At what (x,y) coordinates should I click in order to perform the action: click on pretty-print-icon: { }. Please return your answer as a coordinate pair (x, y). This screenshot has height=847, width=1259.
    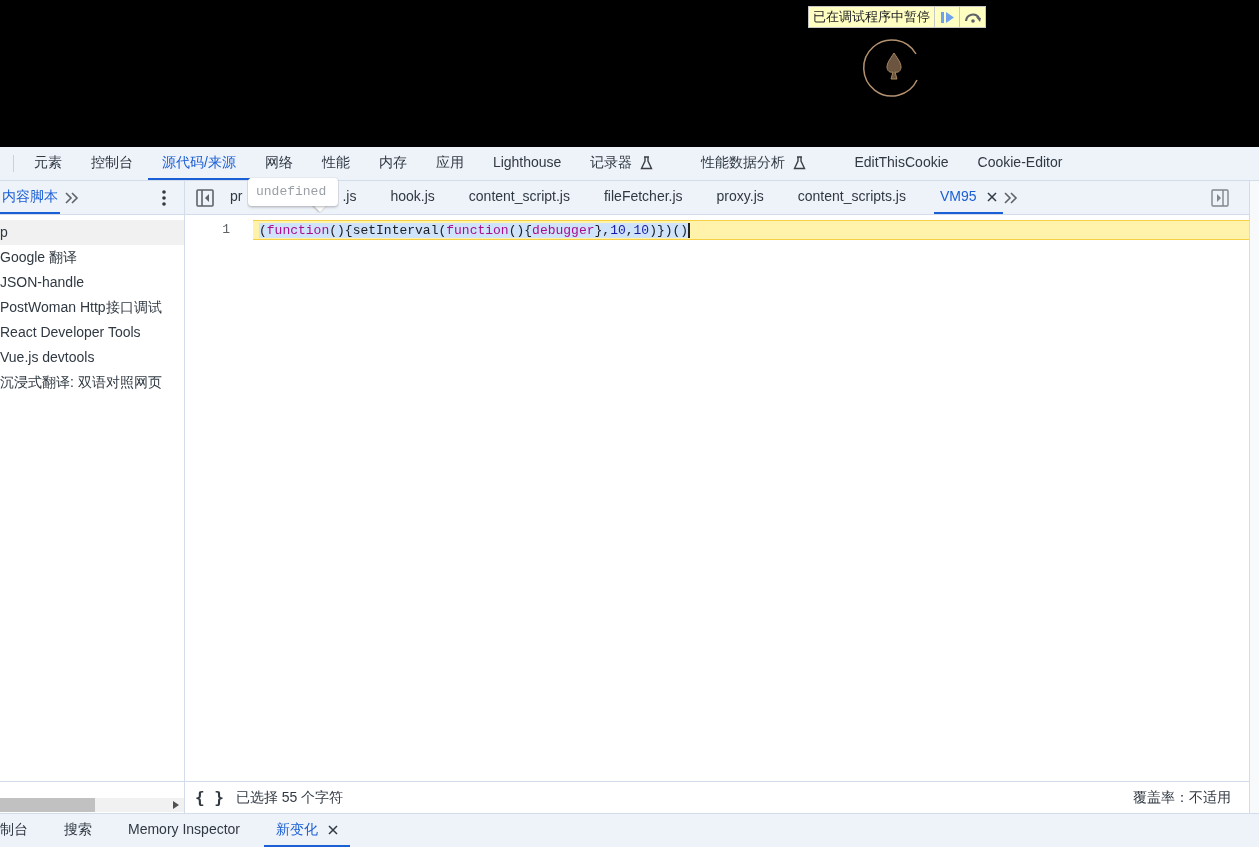
    Looking at the image, I should click on (209, 797).